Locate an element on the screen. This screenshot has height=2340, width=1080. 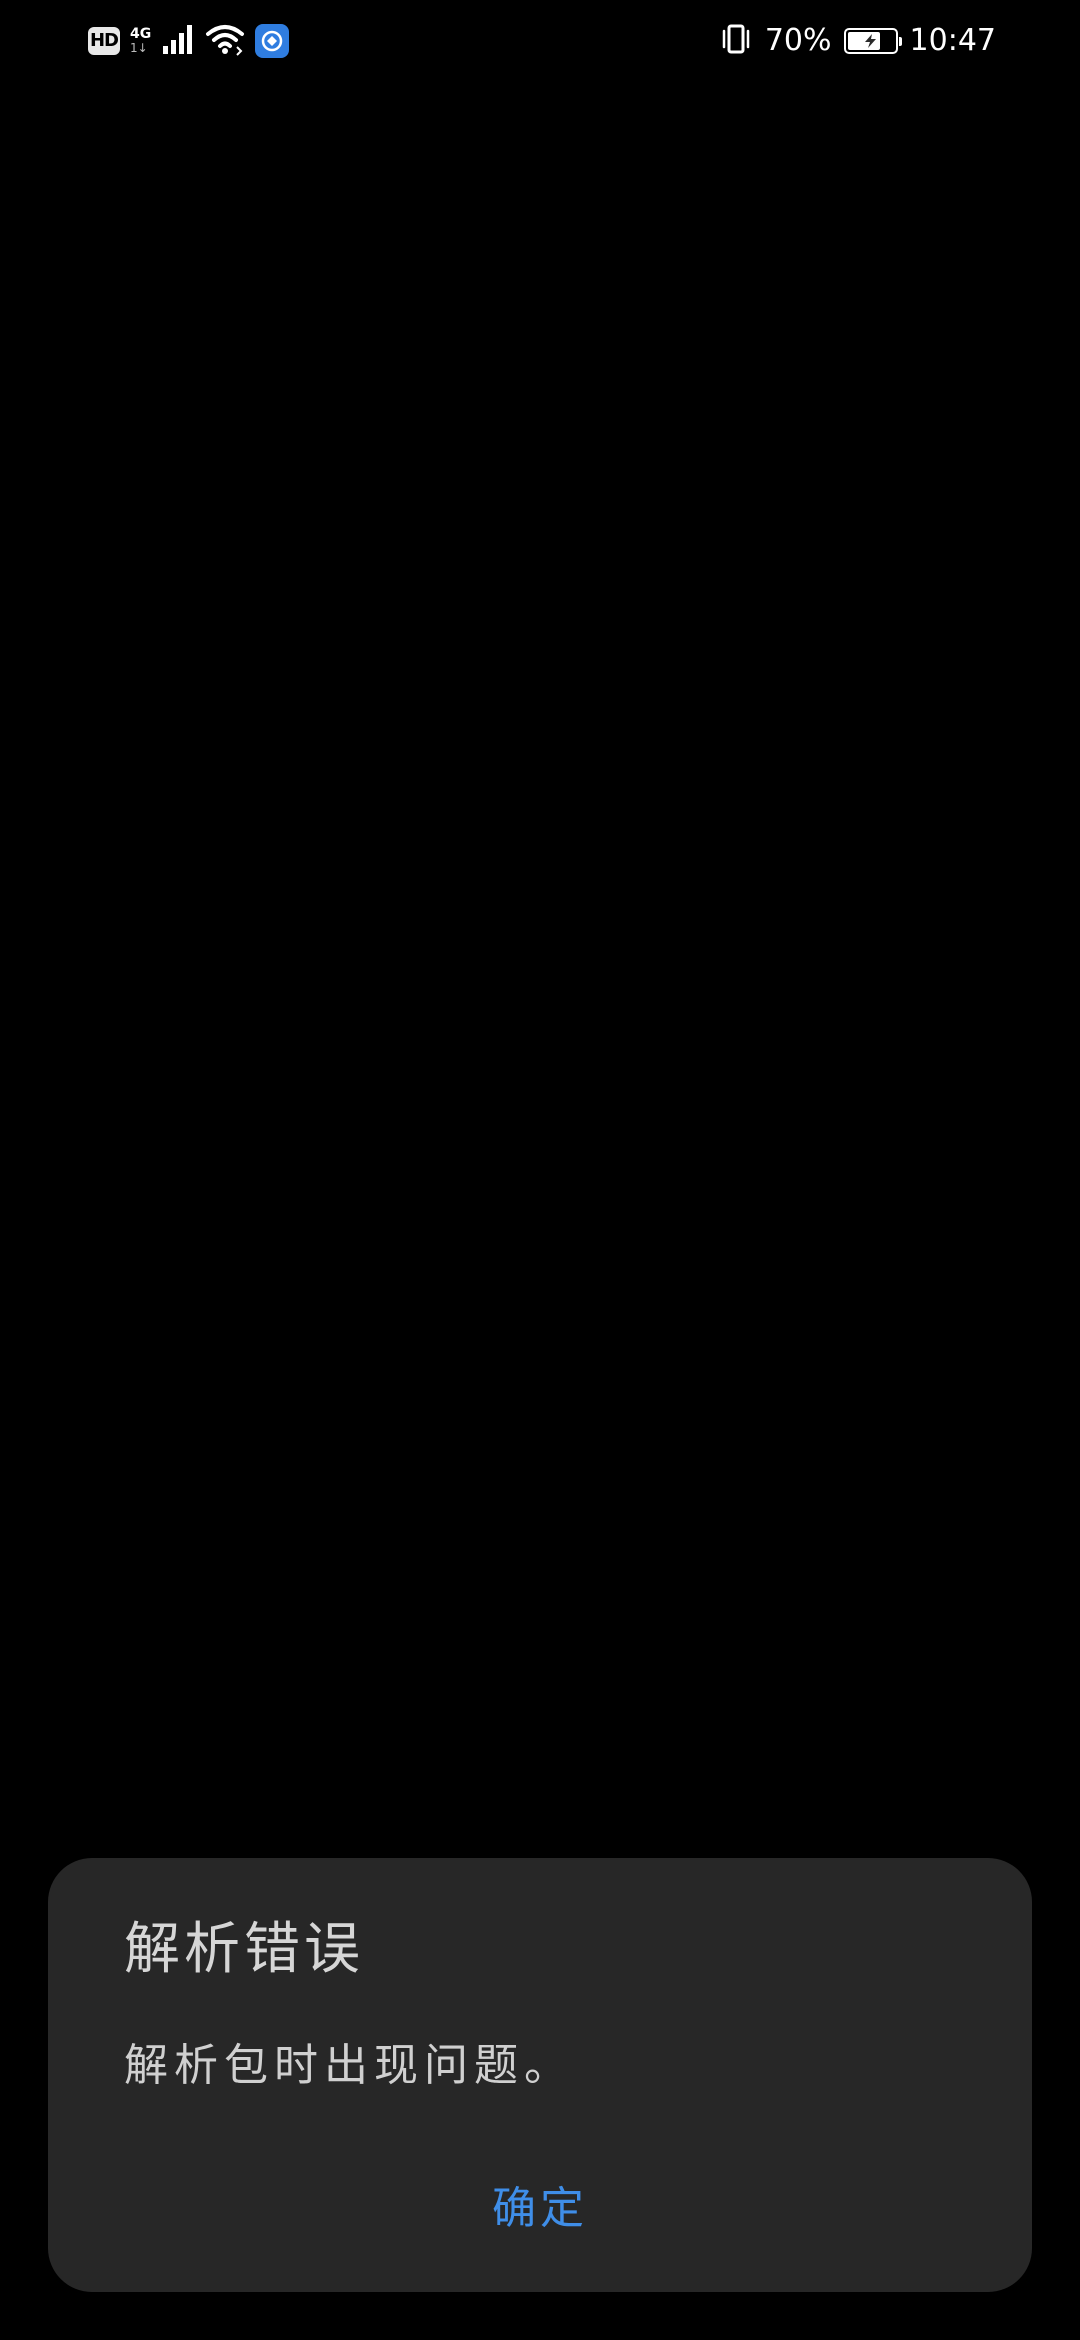
vpn-icon is located at coordinates (272, 41).